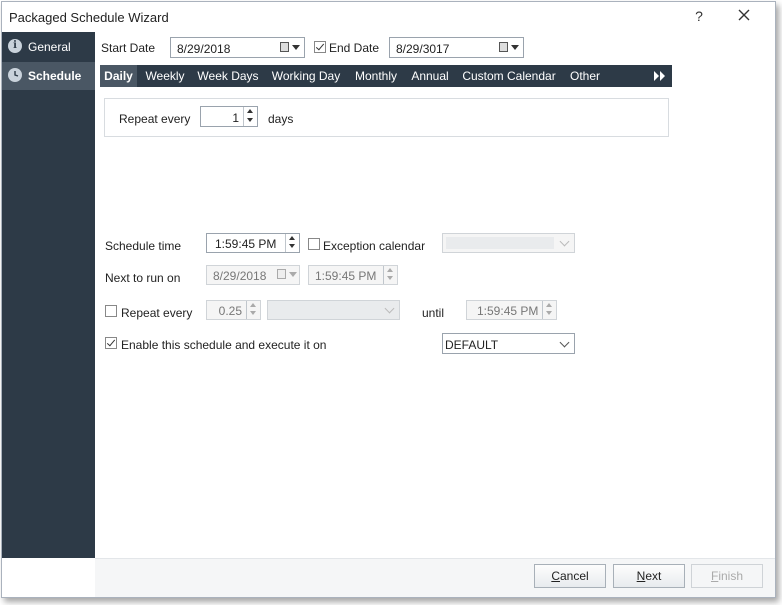  I want to click on repeat-interval-stepper: 0.25, so click(233, 310).